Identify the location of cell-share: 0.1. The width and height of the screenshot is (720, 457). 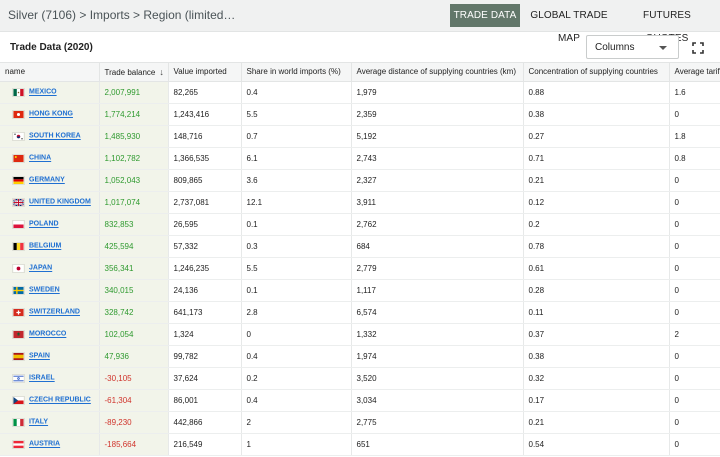
(296, 224).